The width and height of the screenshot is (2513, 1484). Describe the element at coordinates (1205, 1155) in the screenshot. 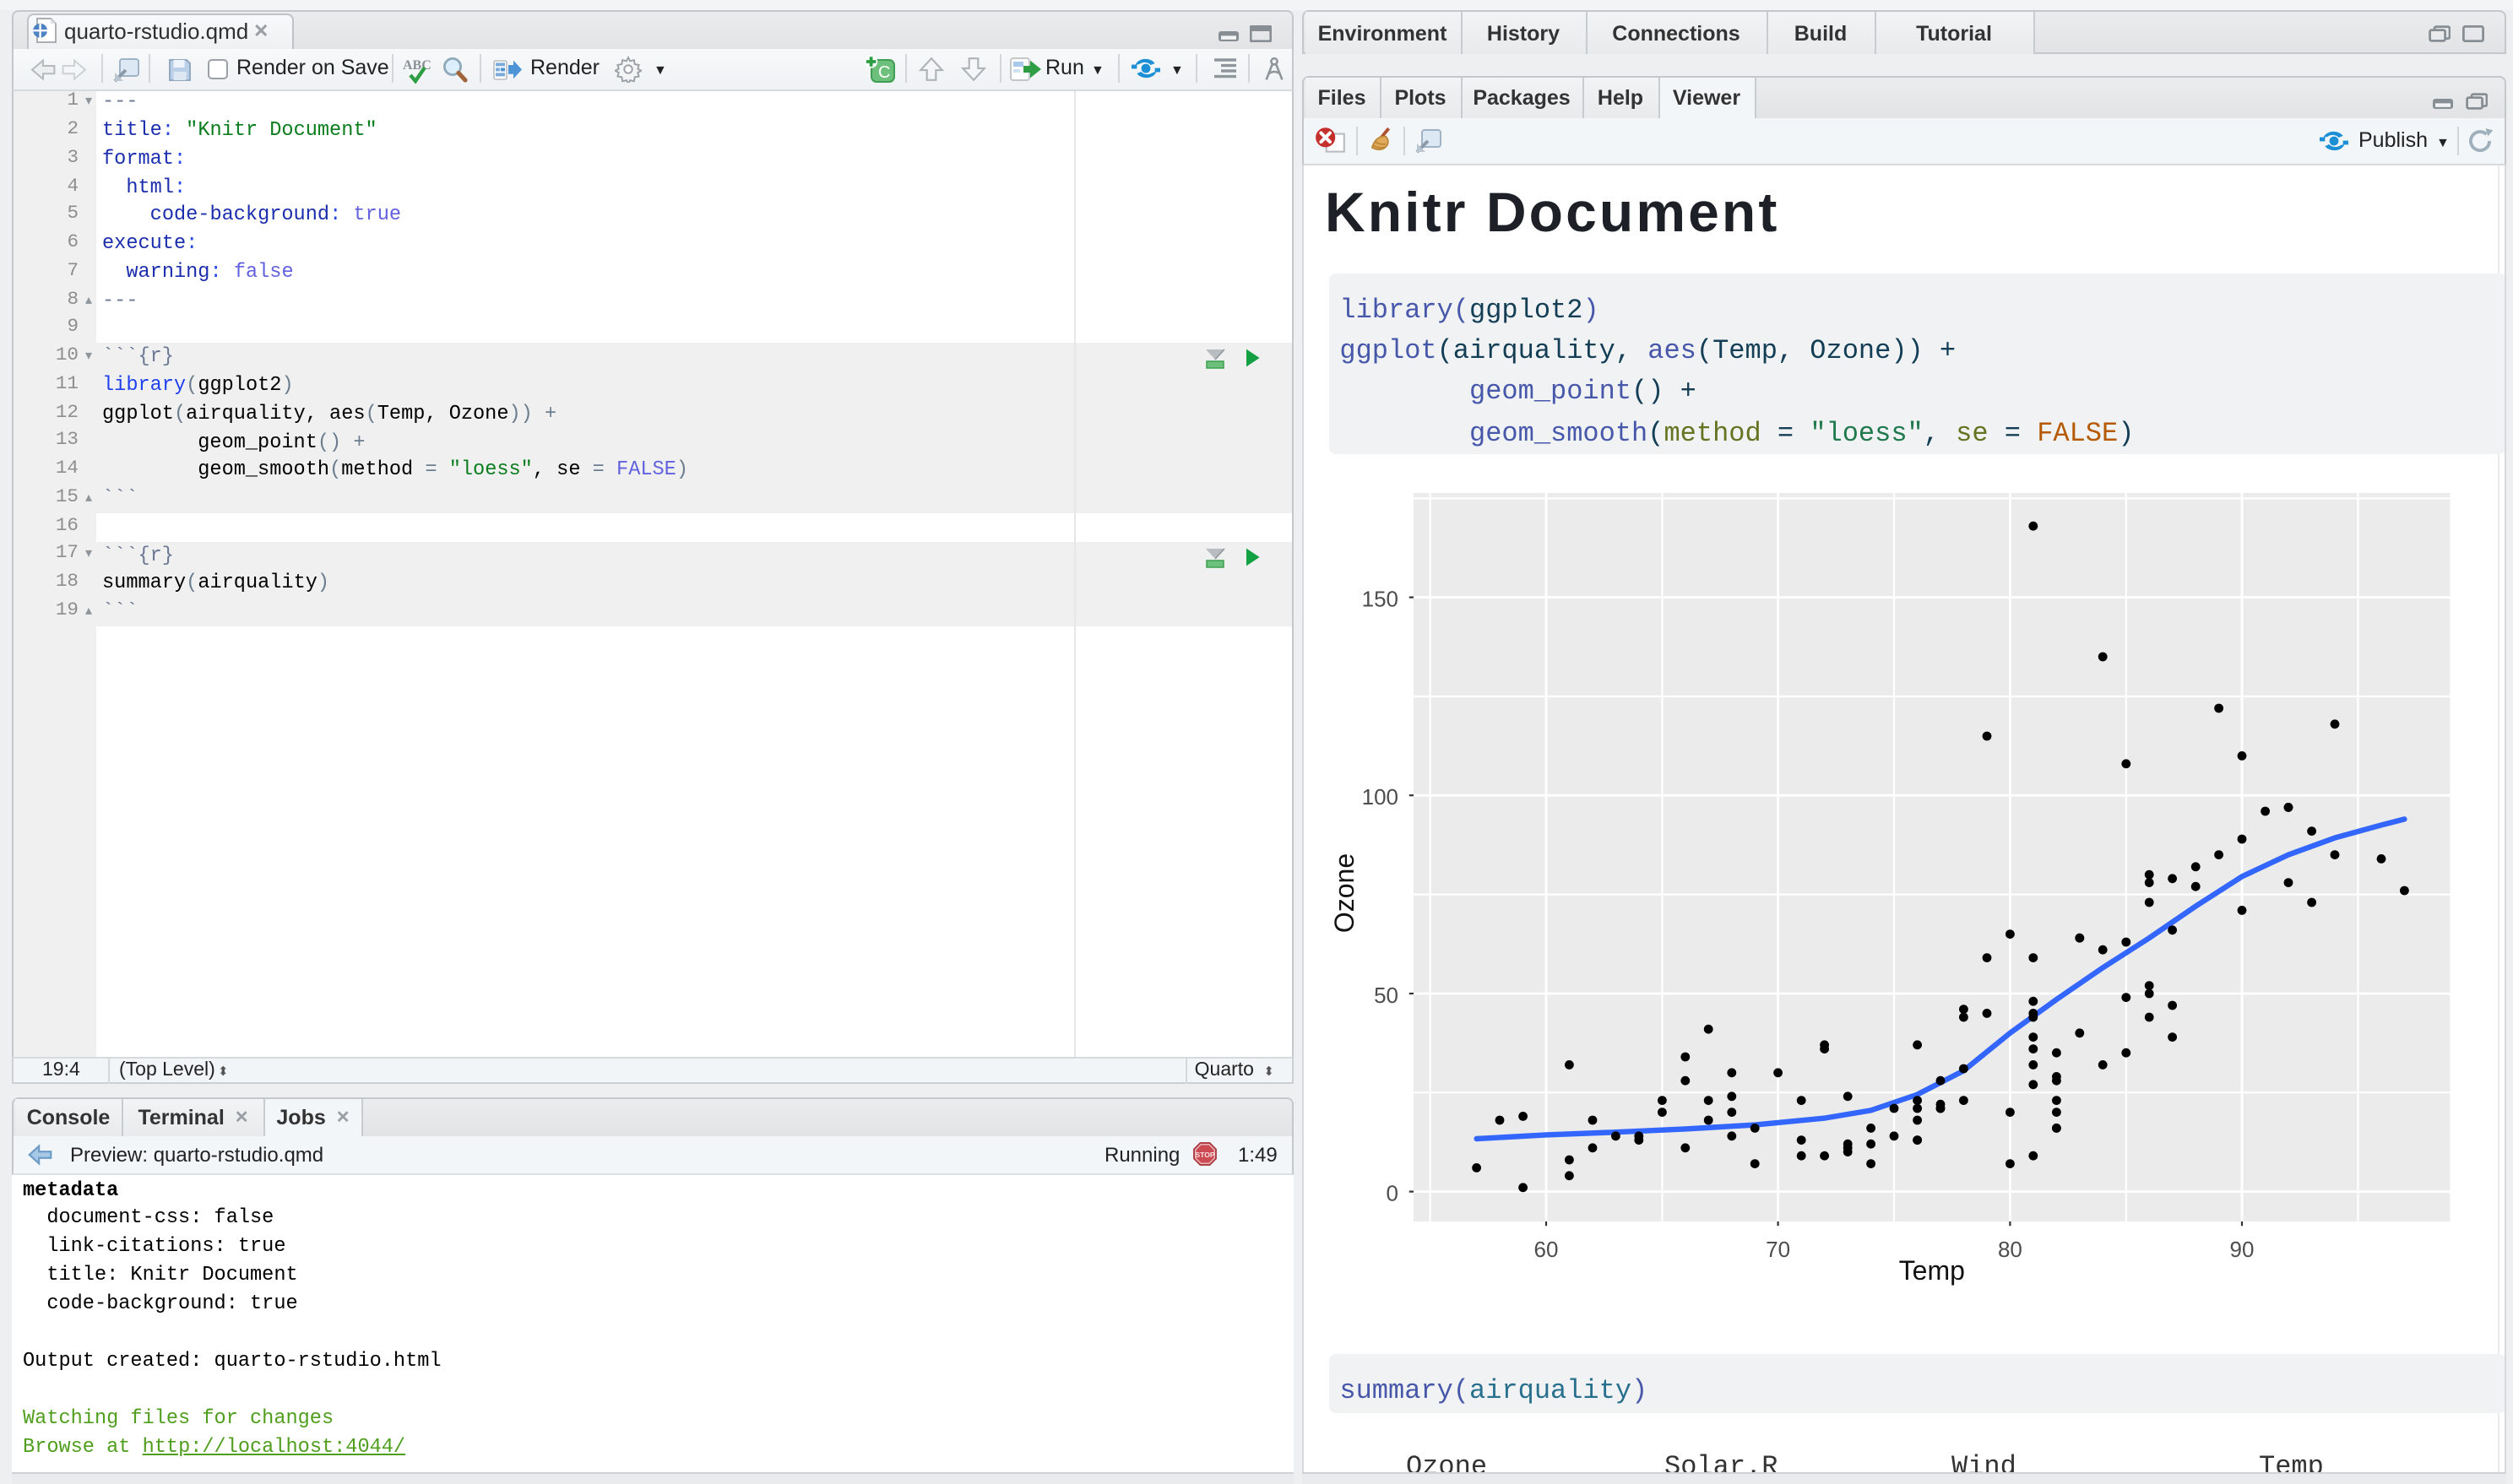

I see `svg-text: STOP` at that location.